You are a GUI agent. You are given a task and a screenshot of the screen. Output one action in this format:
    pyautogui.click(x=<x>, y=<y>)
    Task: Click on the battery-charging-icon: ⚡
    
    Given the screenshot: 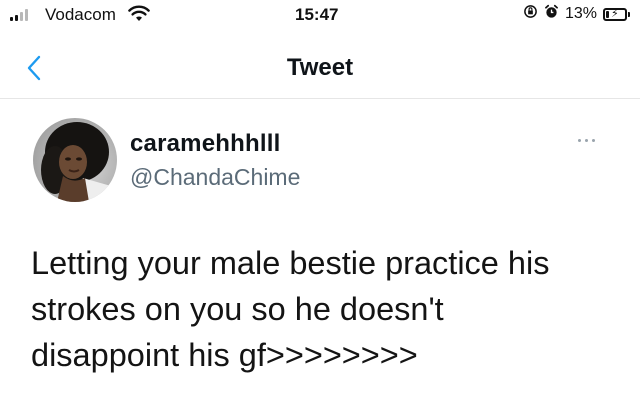 What is the action you would take?
    pyautogui.click(x=615, y=14)
    